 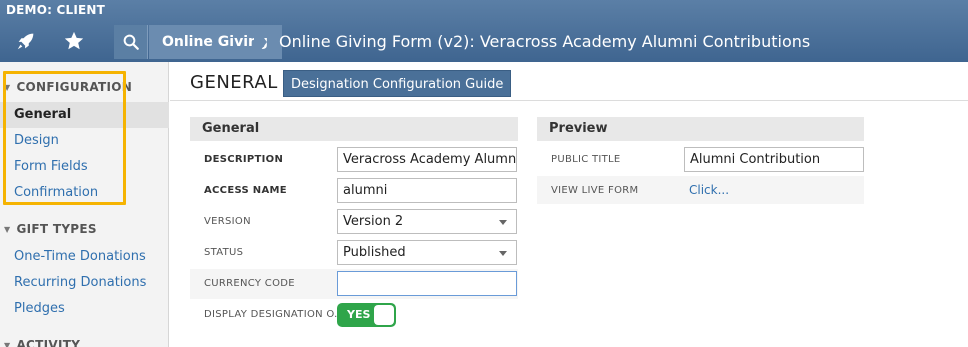 I want to click on status-label: STATUS, so click(x=224, y=252).